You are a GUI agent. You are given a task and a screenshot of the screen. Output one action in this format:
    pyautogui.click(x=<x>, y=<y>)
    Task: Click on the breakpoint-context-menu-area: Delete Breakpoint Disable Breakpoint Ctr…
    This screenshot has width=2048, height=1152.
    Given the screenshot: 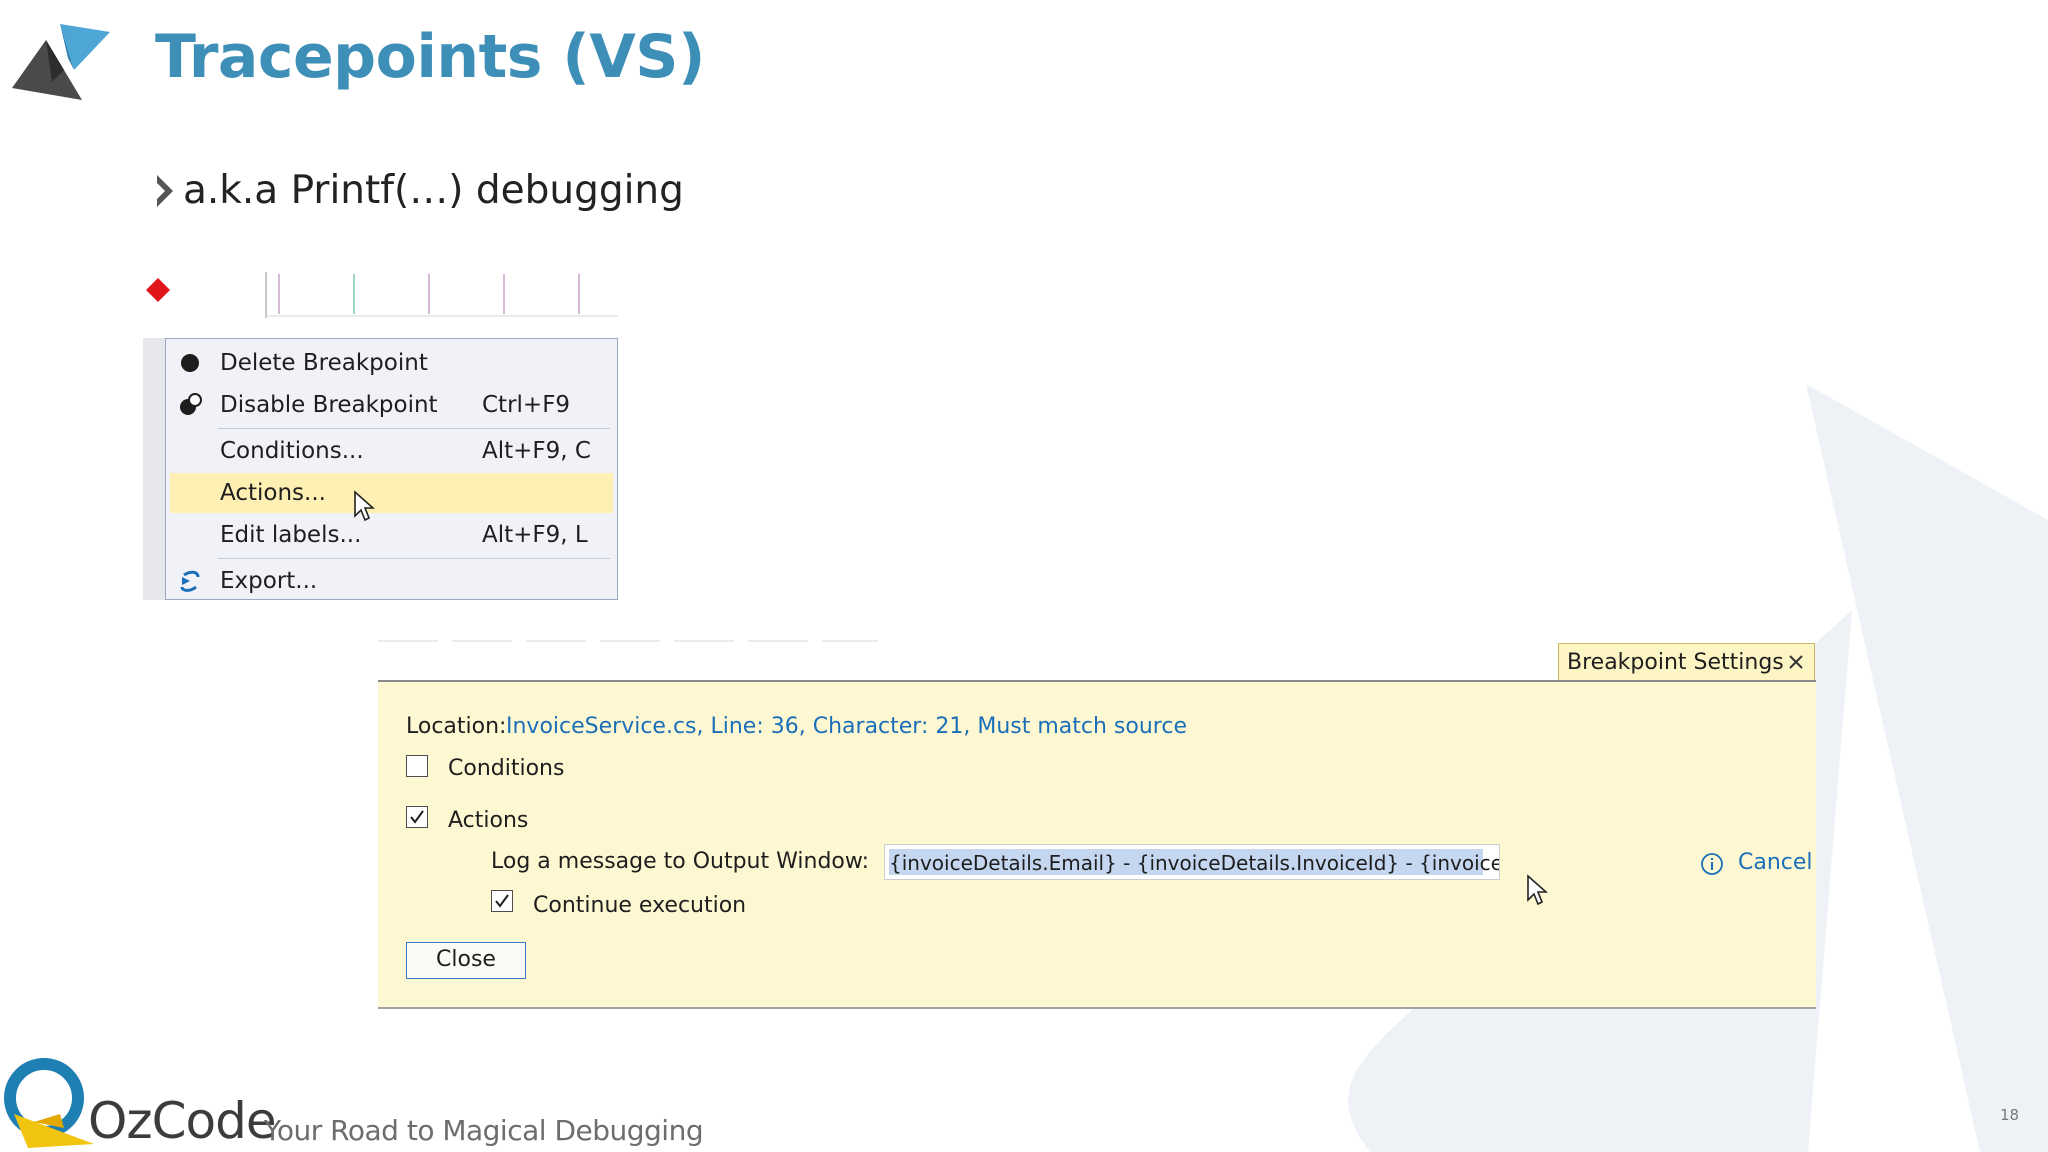 What is the action you would take?
    pyautogui.click(x=380, y=436)
    